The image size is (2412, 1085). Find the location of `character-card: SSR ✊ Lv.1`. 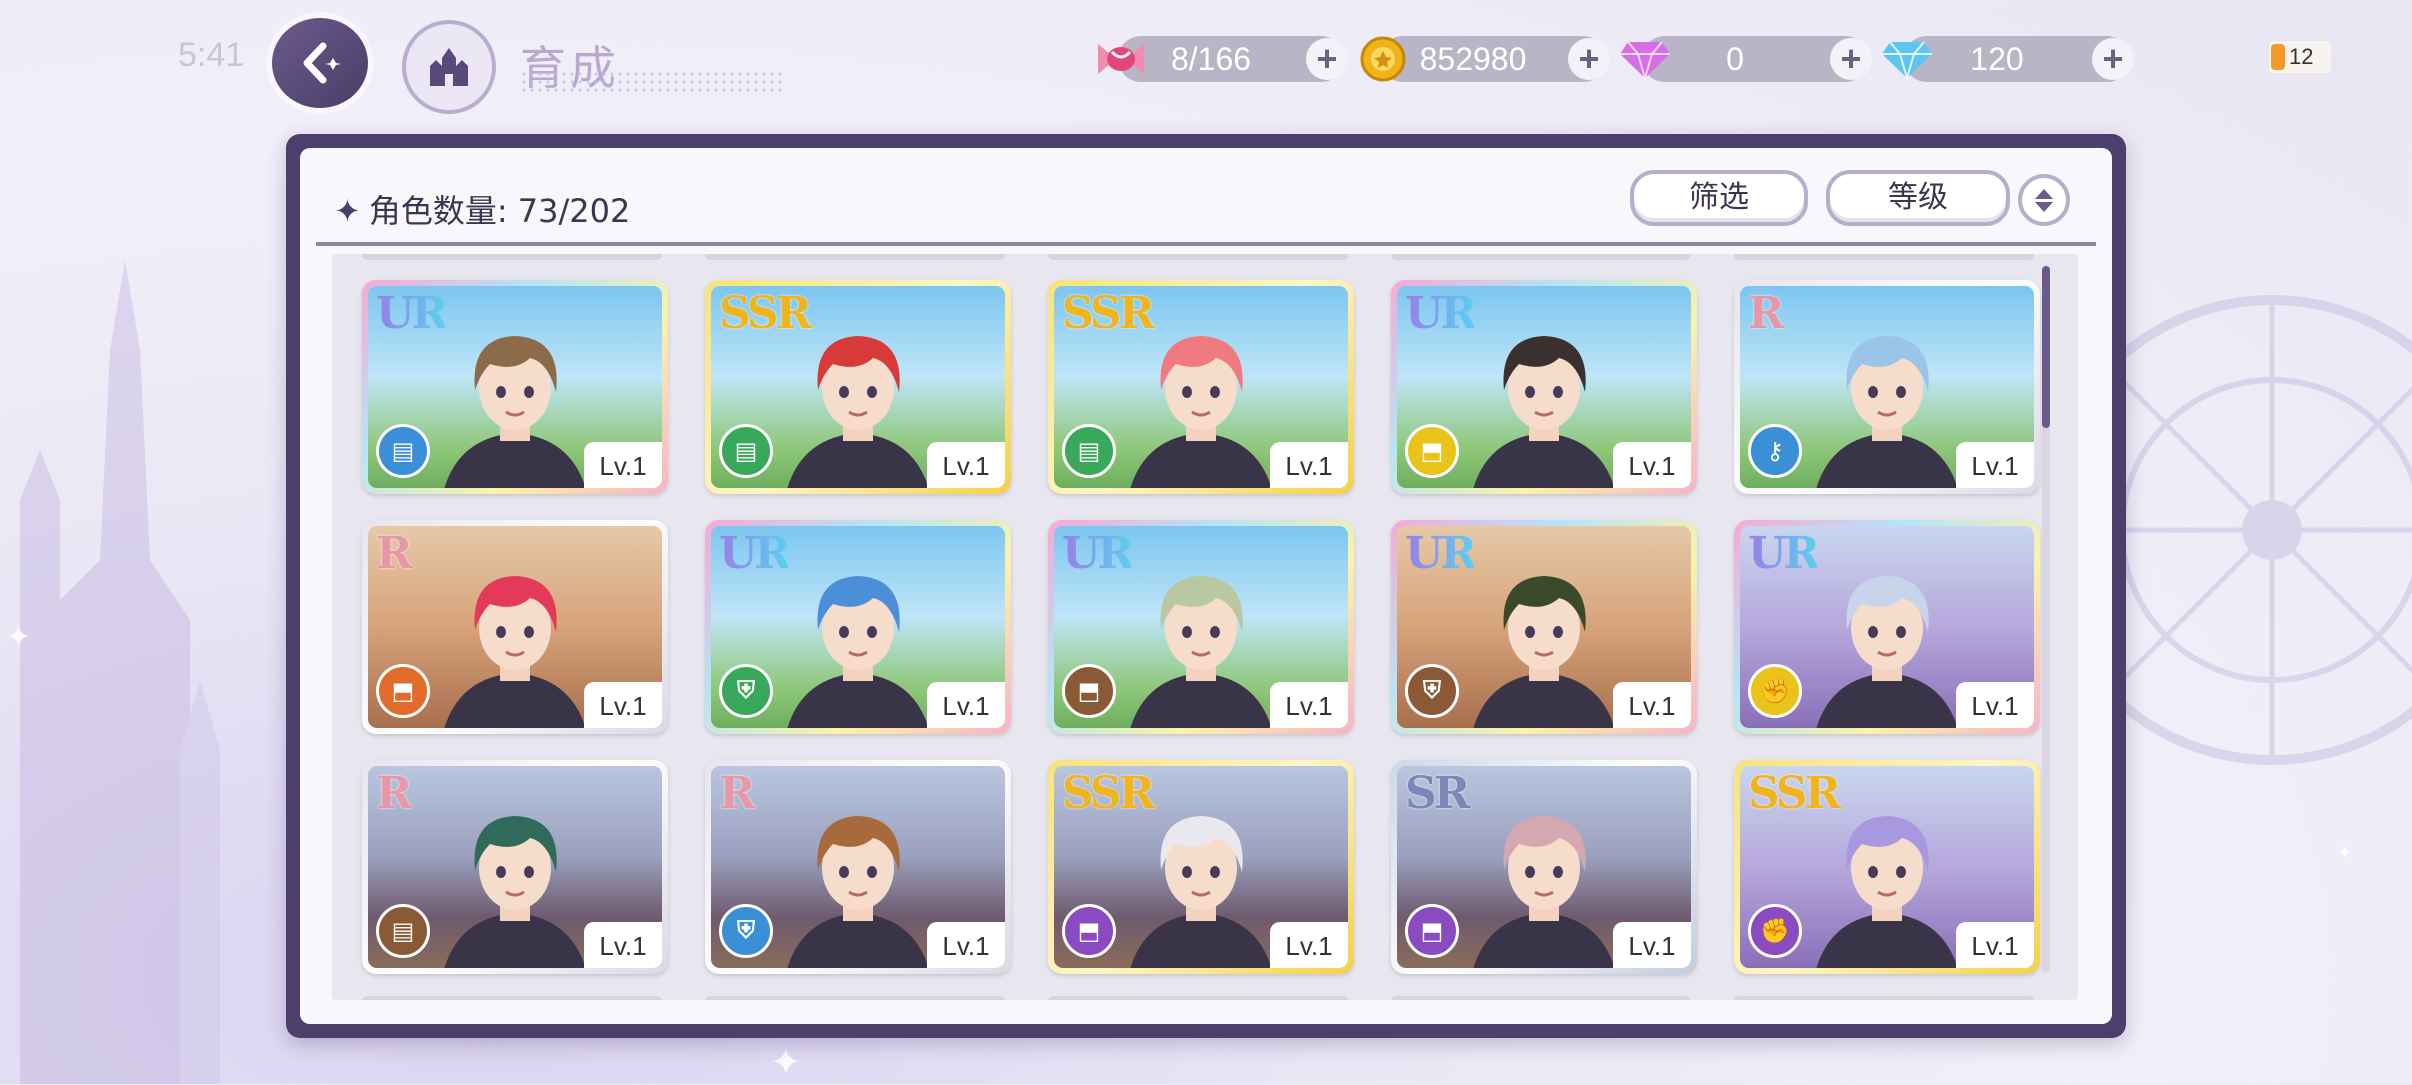

character-card: SSR ✊ Lv.1 is located at coordinates (1887, 867).